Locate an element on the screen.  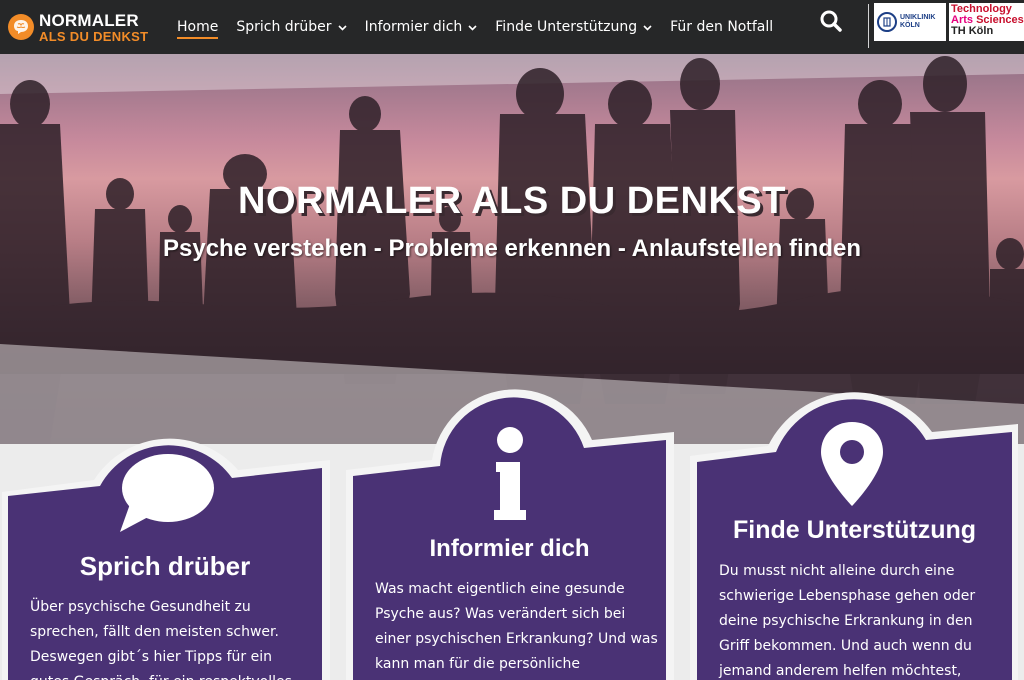
nav-item-sprich-drueber: Sprich drüber is located at coordinates (291, 27).